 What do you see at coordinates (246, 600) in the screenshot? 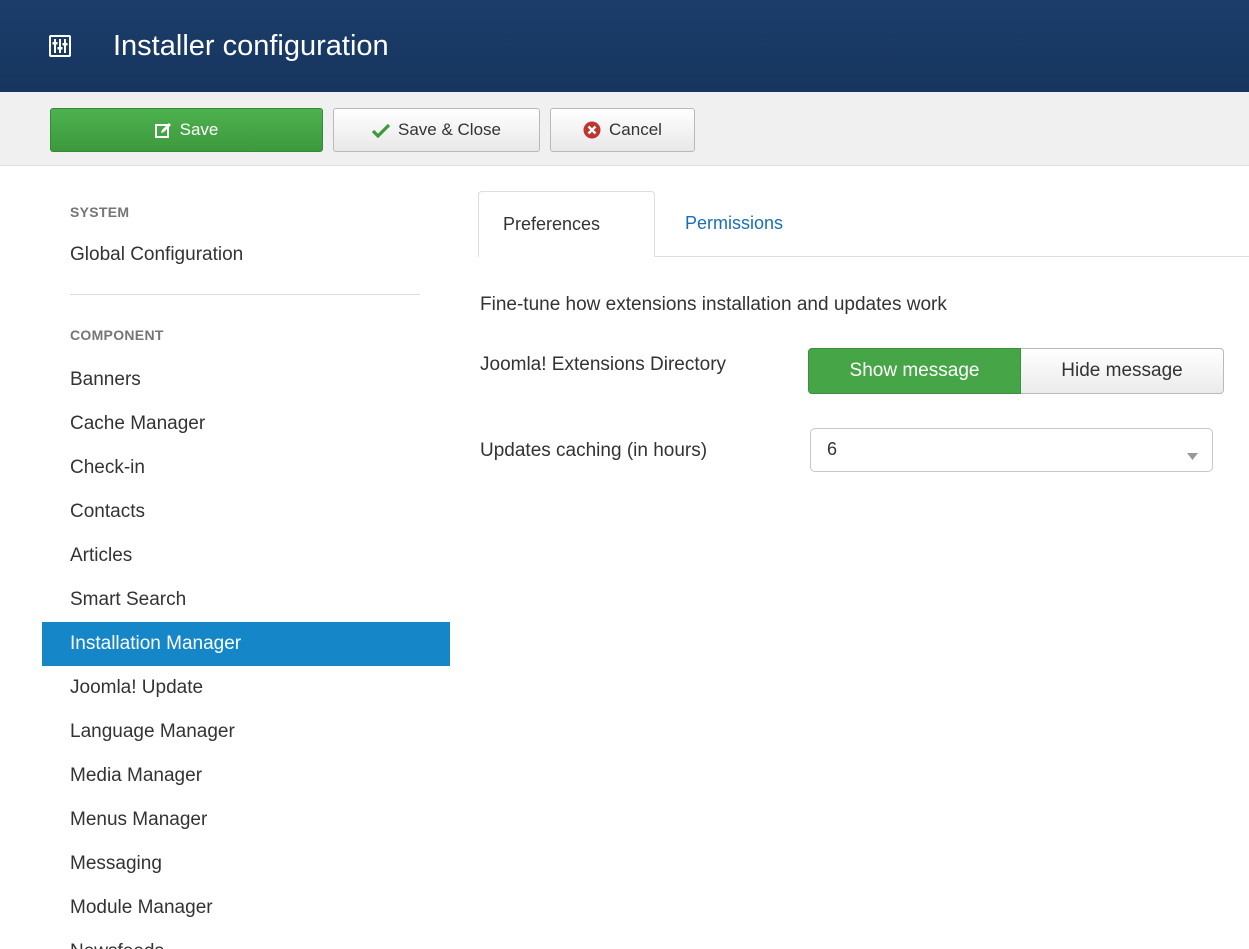
I see `sidebar-item-smart-search: Smart Search` at bounding box center [246, 600].